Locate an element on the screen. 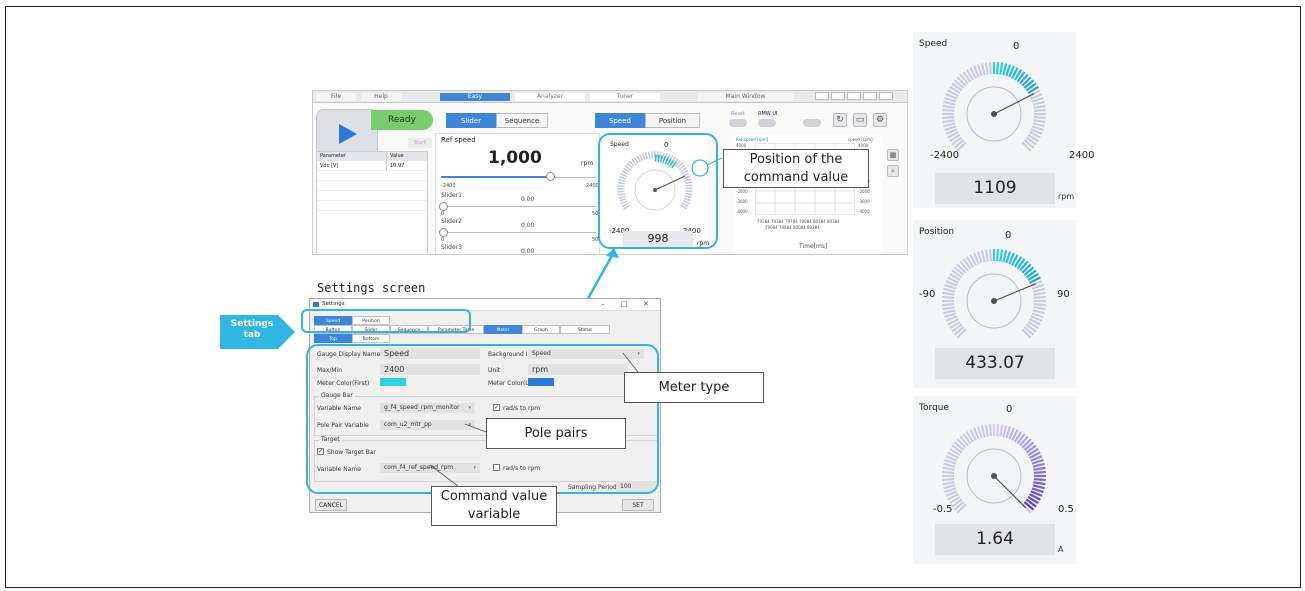 The width and height of the screenshot is (1305, 591). mode-tab-analyzer: Analyzer is located at coordinates (550, 97).